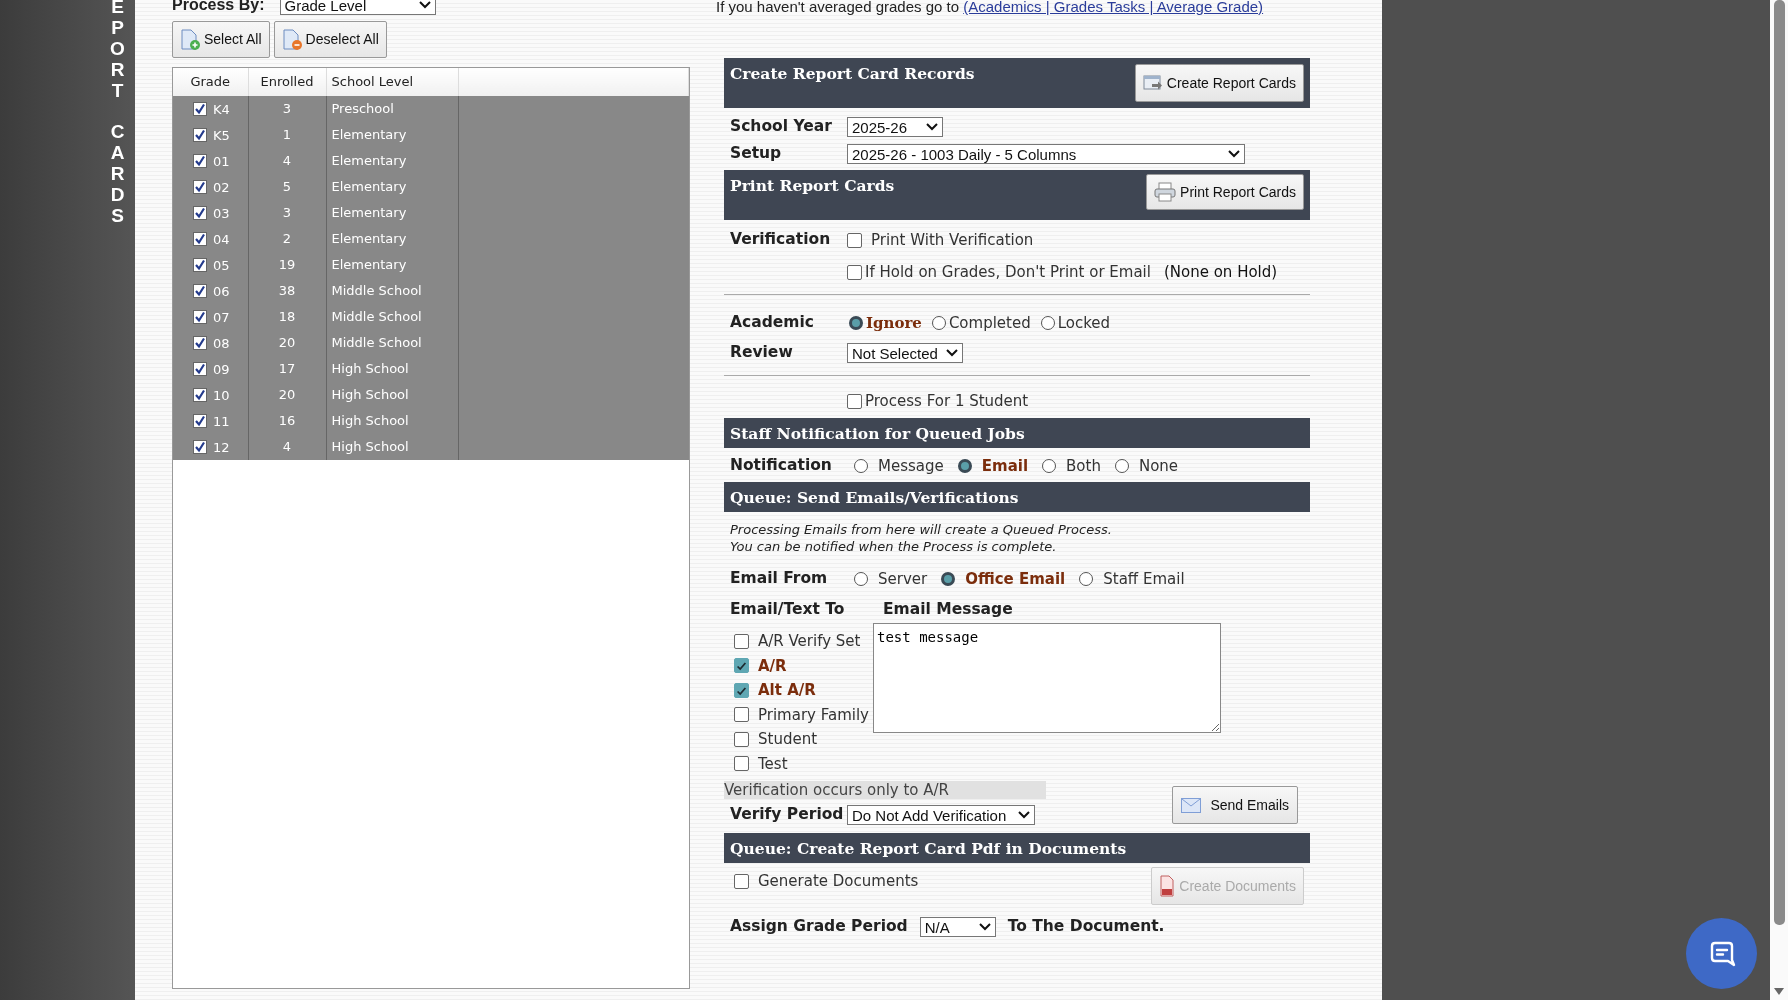  What do you see at coordinates (1219, 83) in the screenshot?
I see `create-report-cards-button: Create Report Cards` at bounding box center [1219, 83].